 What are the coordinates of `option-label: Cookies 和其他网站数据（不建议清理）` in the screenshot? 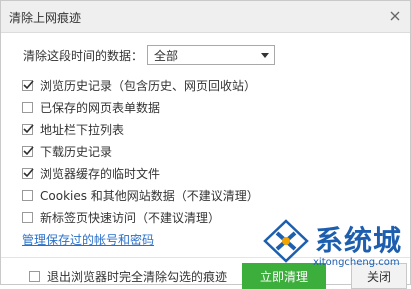 It's located at (149, 195).